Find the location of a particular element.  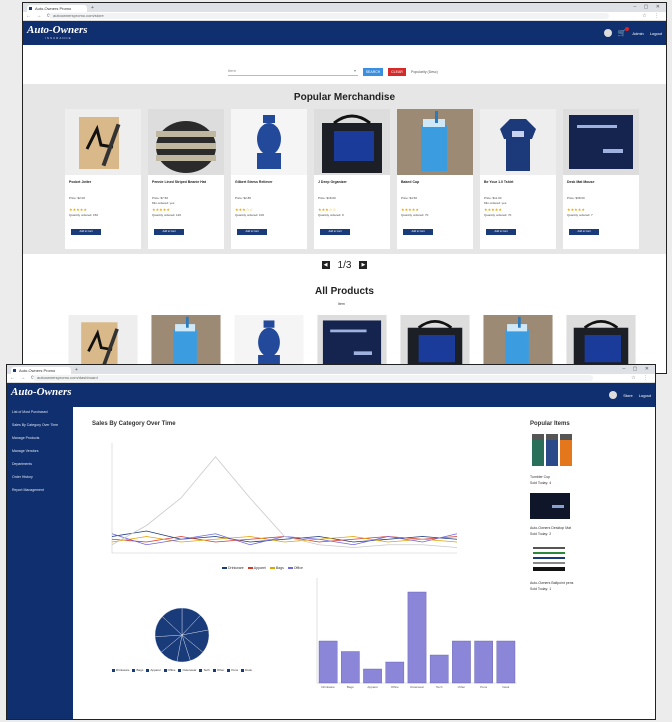

sidebar-item: Manage Vendors is located at coordinates (40, 451).